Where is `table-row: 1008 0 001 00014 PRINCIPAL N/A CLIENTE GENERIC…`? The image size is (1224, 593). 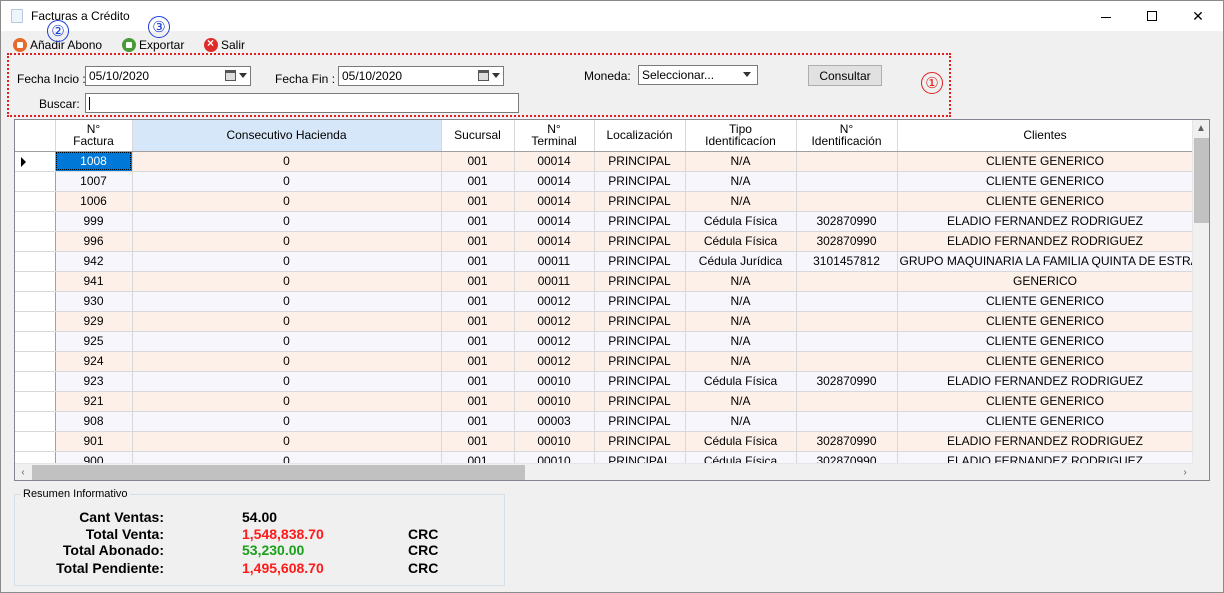
table-row: 1008 0 001 00014 PRINCIPAL N/A CLIENTE GENERIC… is located at coordinates (604, 161).